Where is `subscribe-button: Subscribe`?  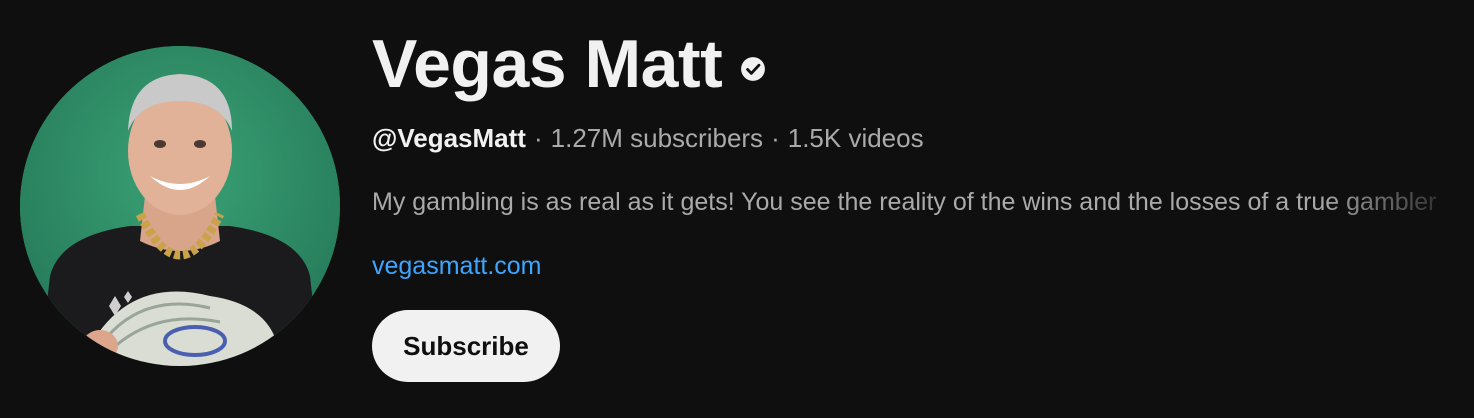
subscribe-button: Subscribe is located at coordinates (466, 346).